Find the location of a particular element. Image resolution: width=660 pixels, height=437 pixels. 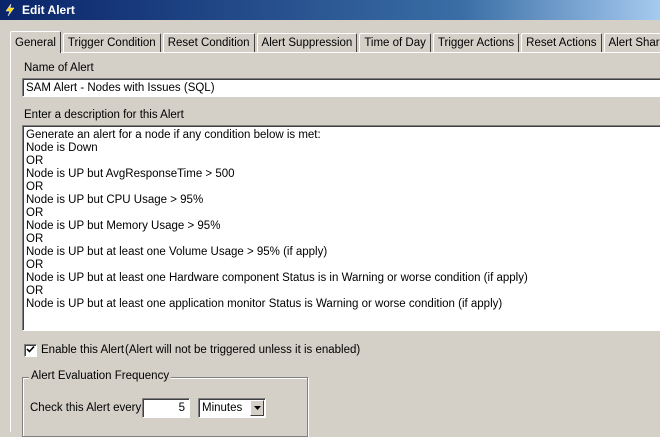

tab-label: Alert Suppression is located at coordinates (307, 43).